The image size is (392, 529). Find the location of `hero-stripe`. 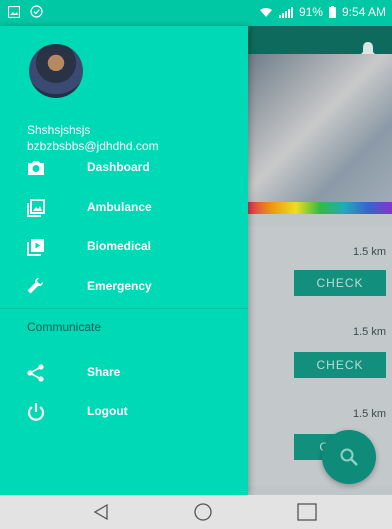

hero-stripe is located at coordinates (320, 208).